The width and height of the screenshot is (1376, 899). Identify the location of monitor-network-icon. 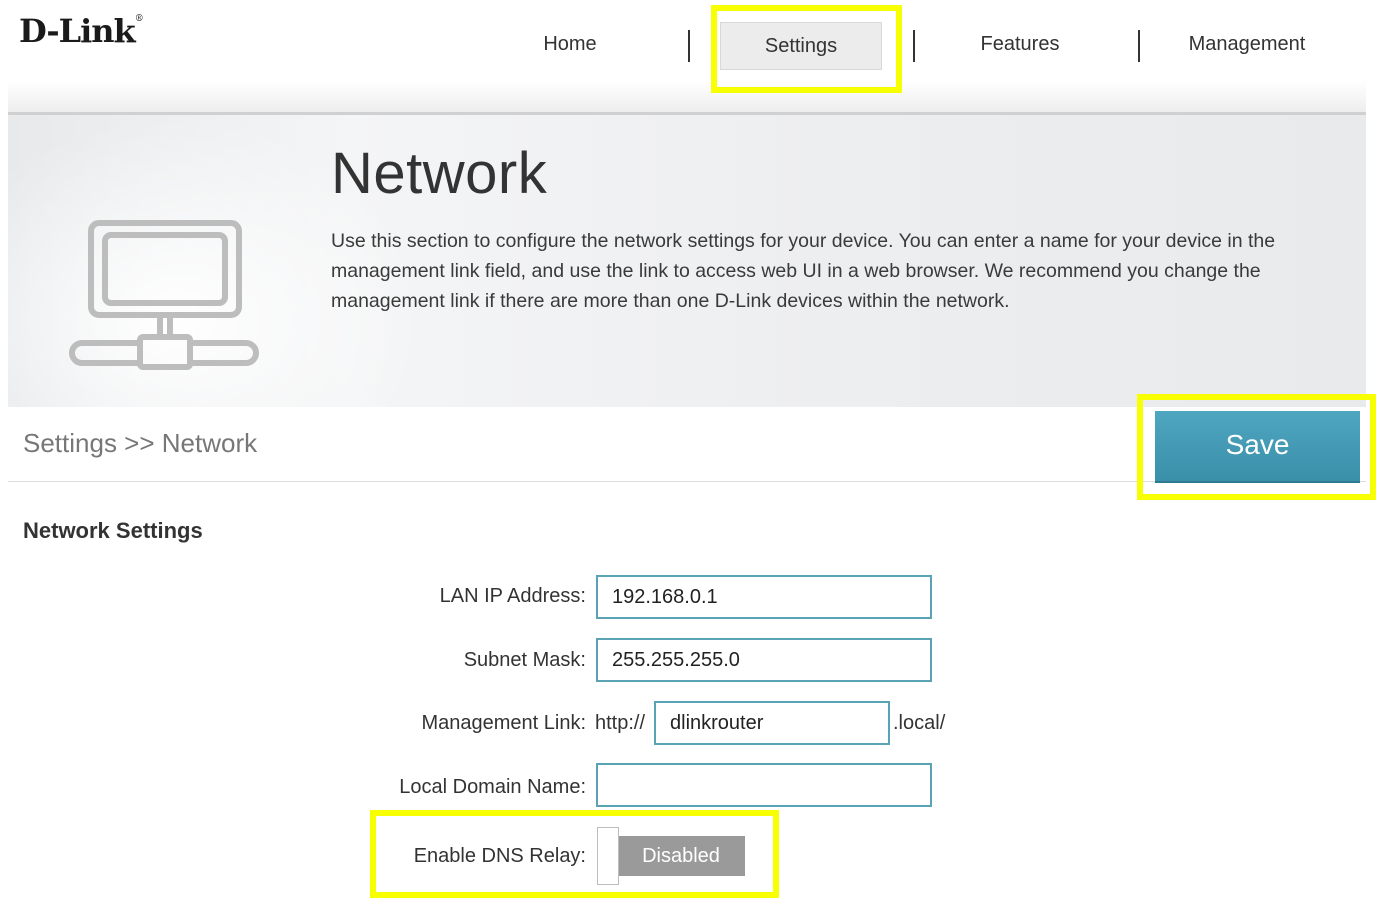
(164, 295).